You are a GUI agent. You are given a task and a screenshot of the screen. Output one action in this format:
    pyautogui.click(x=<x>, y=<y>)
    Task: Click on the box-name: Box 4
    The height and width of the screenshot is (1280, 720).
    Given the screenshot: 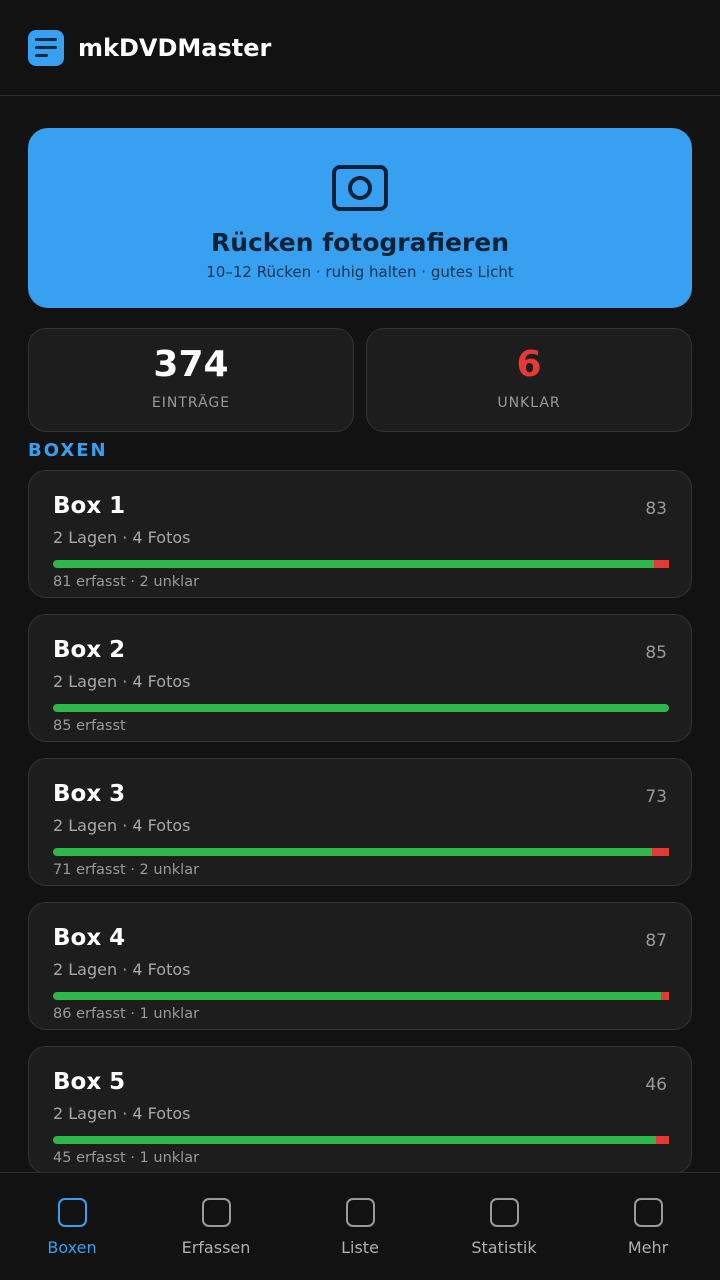 What is the action you would take?
    pyautogui.click(x=89, y=938)
    